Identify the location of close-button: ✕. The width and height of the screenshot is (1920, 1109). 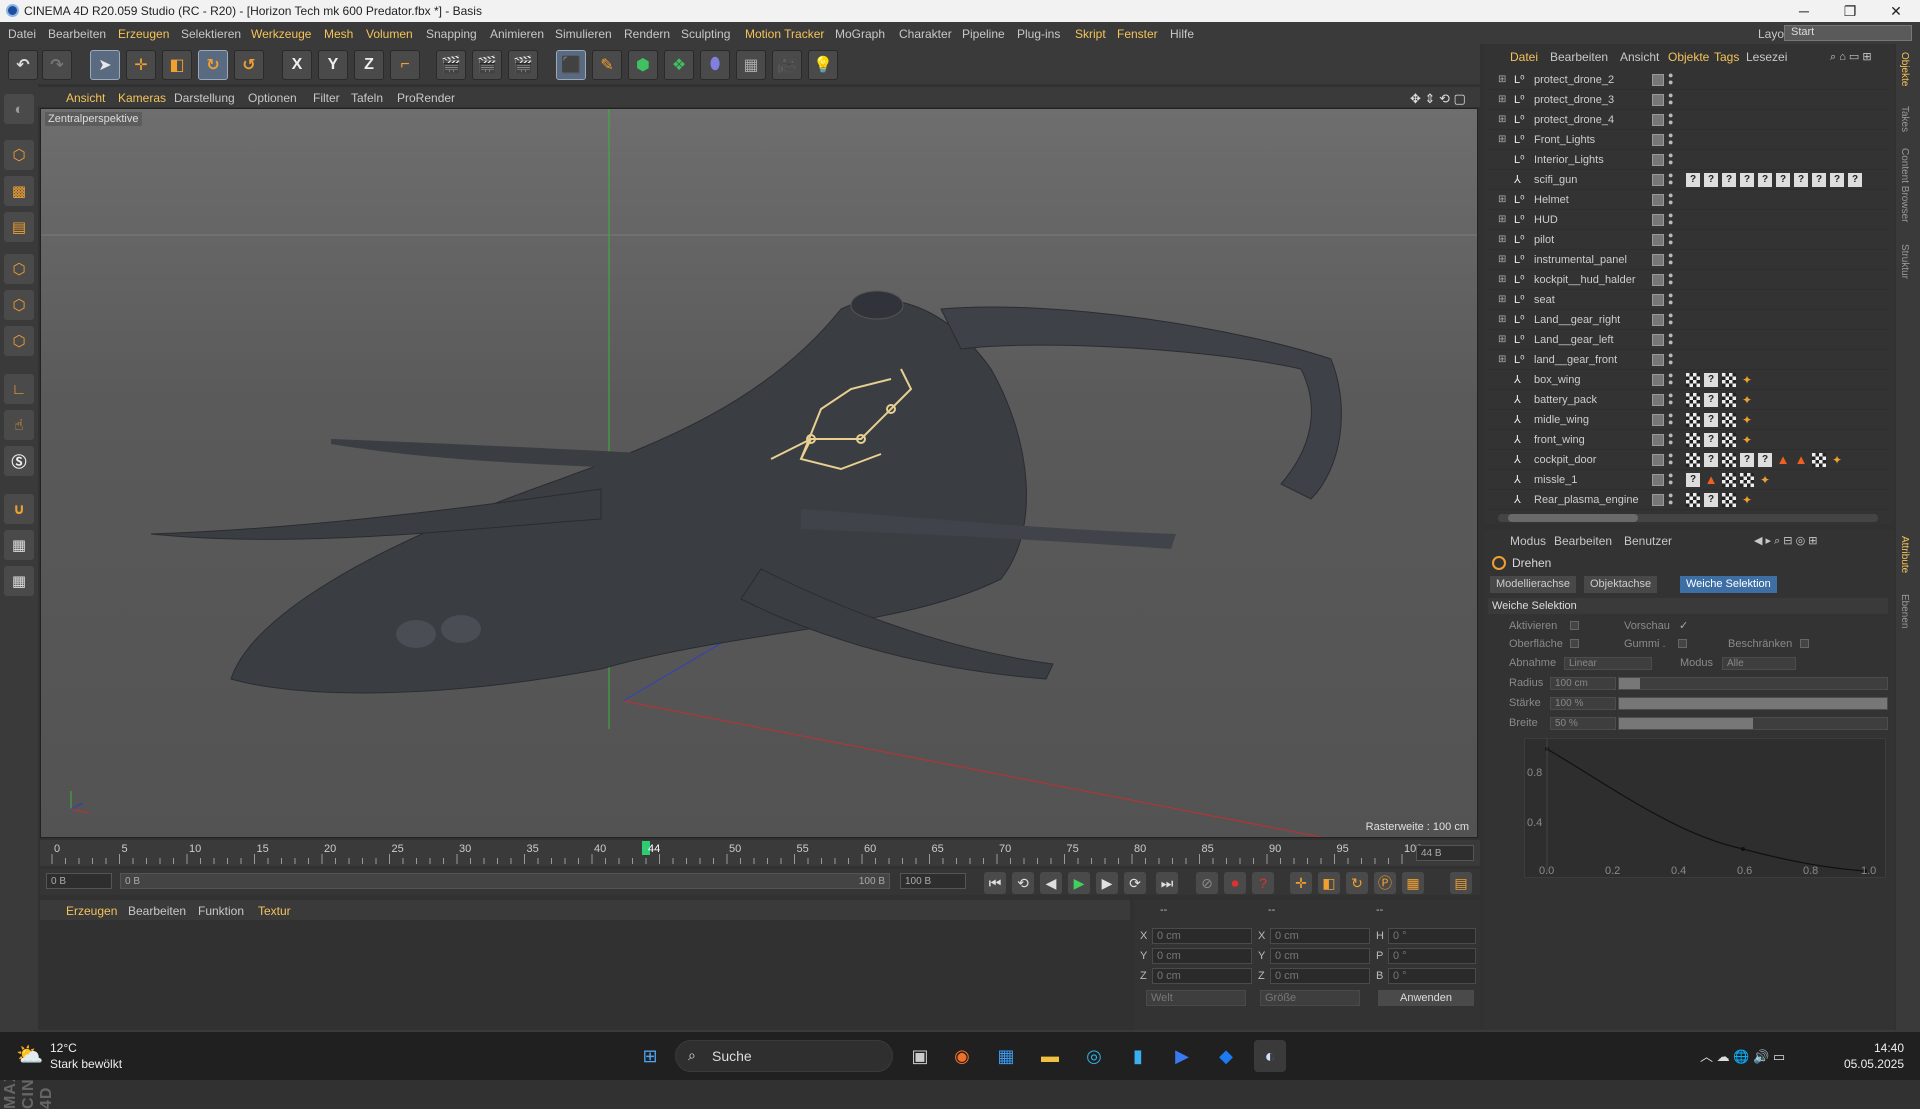
(1896, 11).